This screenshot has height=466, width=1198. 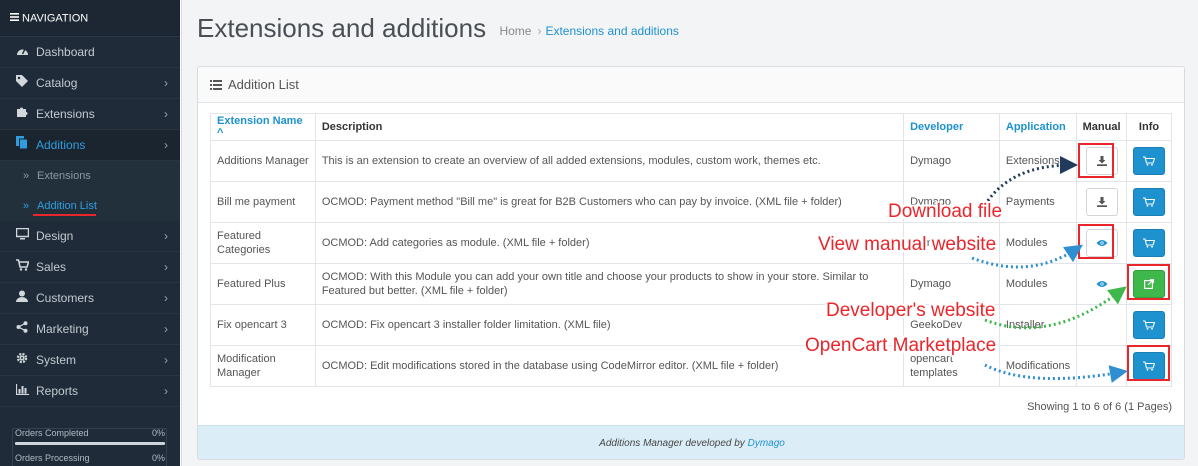 What do you see at coordinates (22, 114) in the screenshot?
I see `puzzle-icon` at bounding box center [22, 114].